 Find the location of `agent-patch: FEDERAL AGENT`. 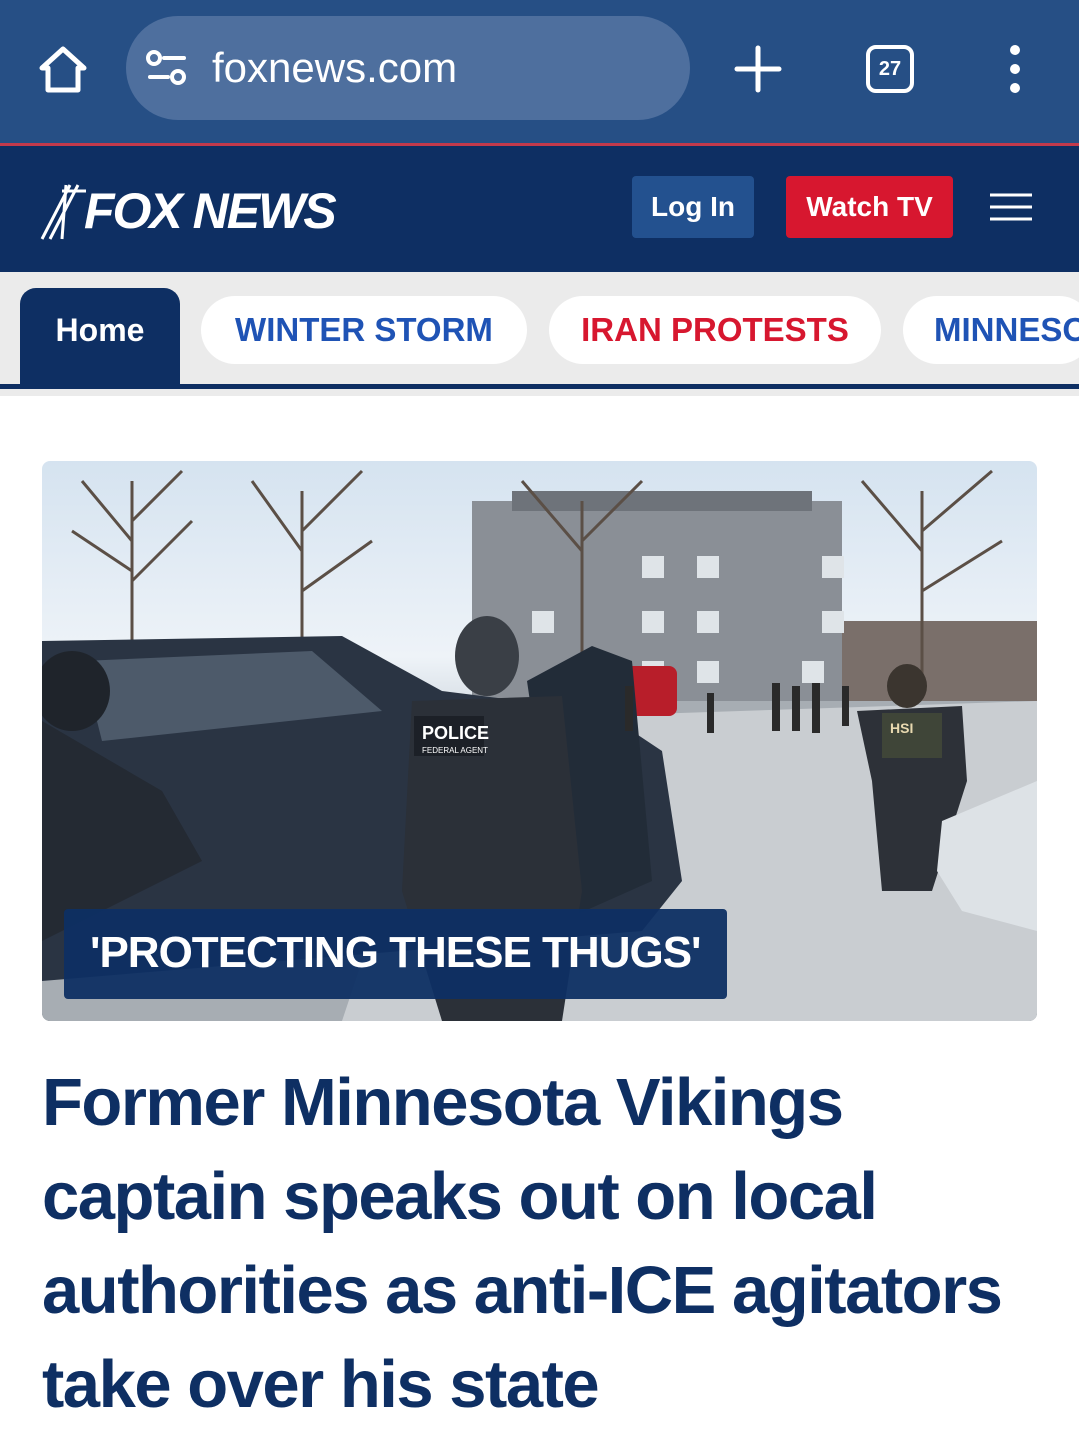

agent-patch: FEDERAL AGENT is located at coordinates (455, 750).